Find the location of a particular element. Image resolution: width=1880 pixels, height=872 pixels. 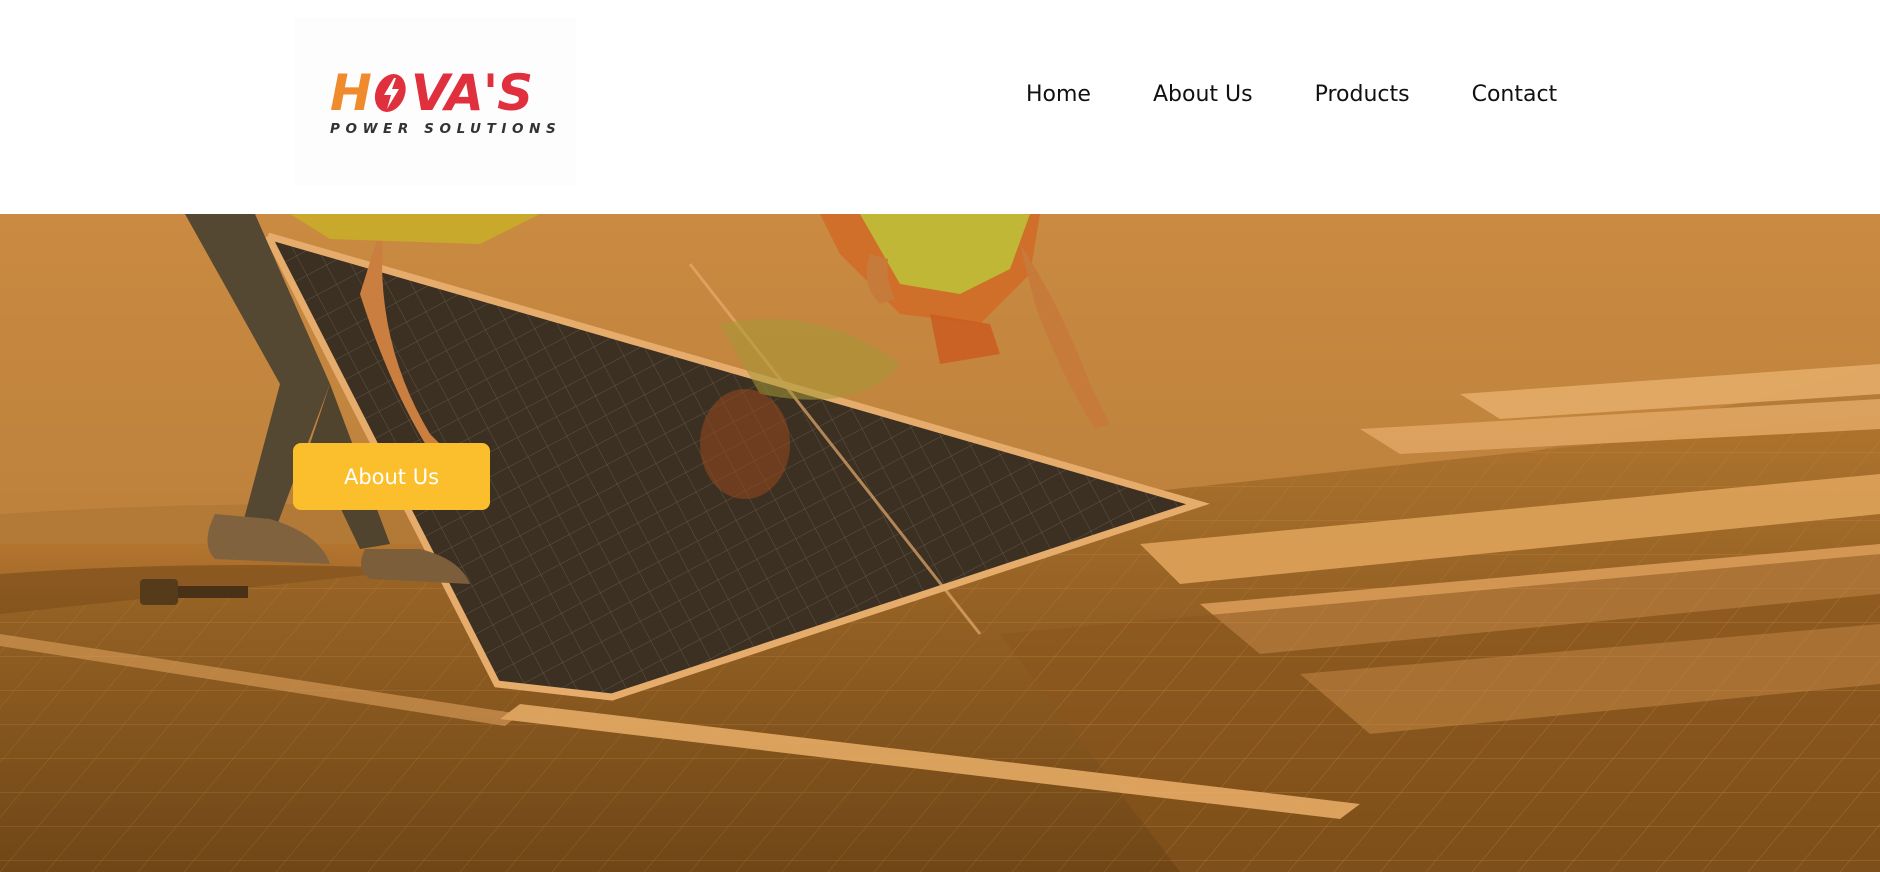

lightning-bolt-icon is located at coordinates (390, 92).